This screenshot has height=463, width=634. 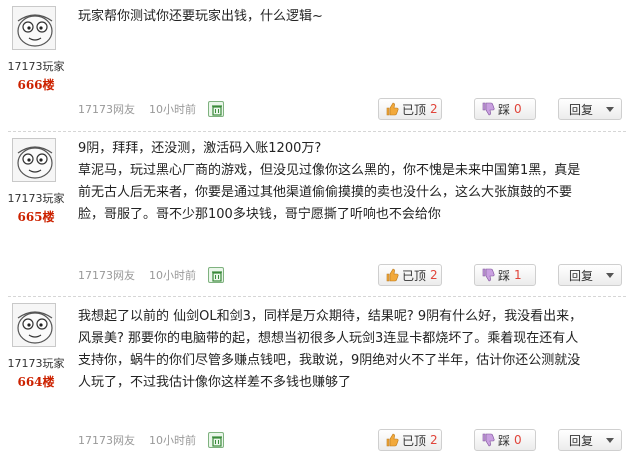 I want to click on comment-line: 9阴，拜拜，还没测，激活码入账1200万?, so click(x=200, y=148).